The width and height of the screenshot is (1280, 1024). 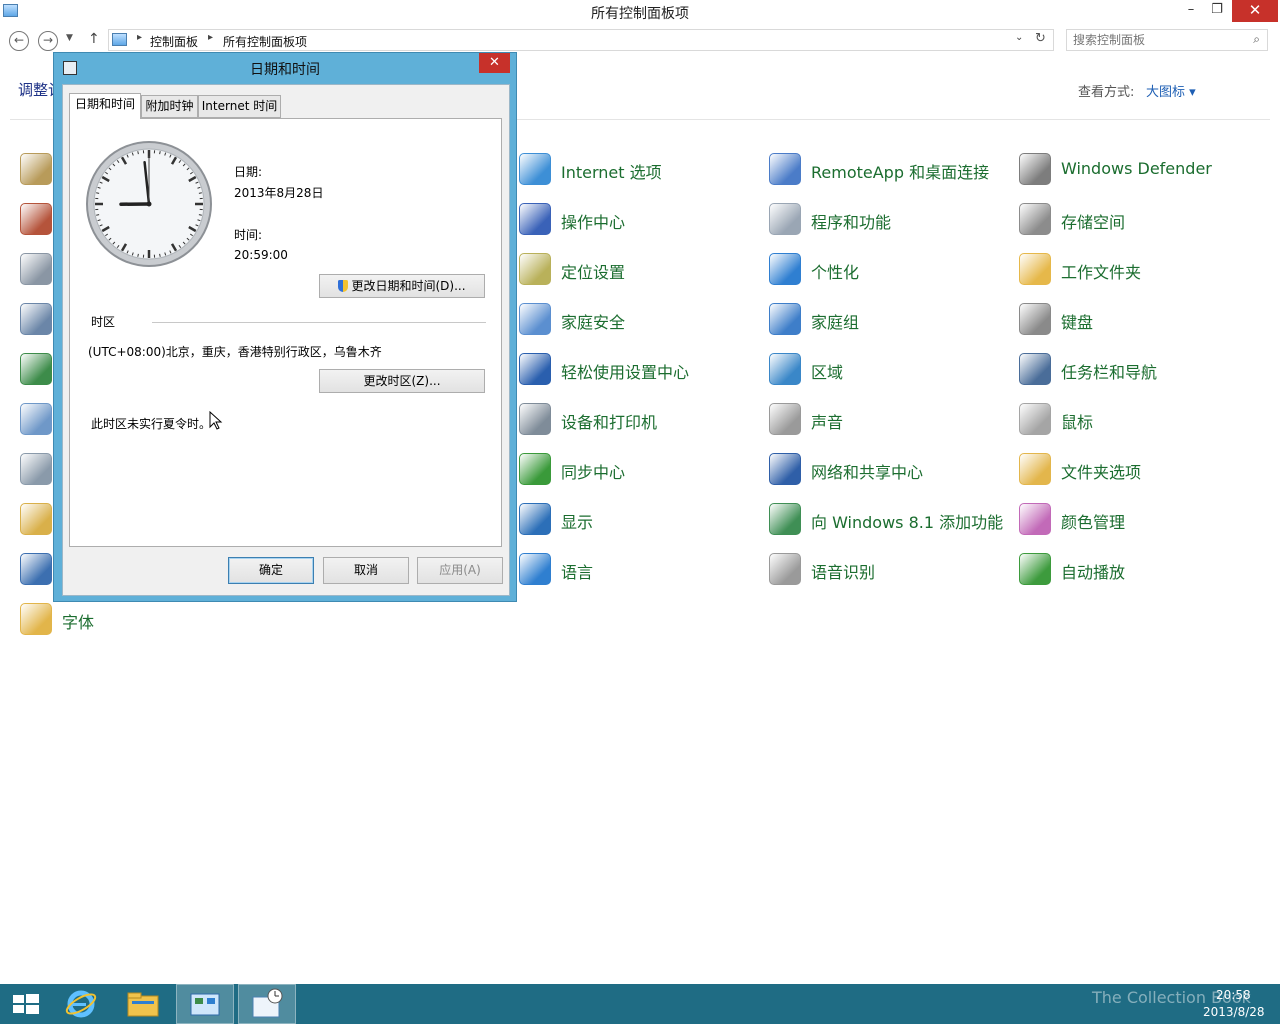 I want to click on location-settings-icon, so click(x=535, y=269).